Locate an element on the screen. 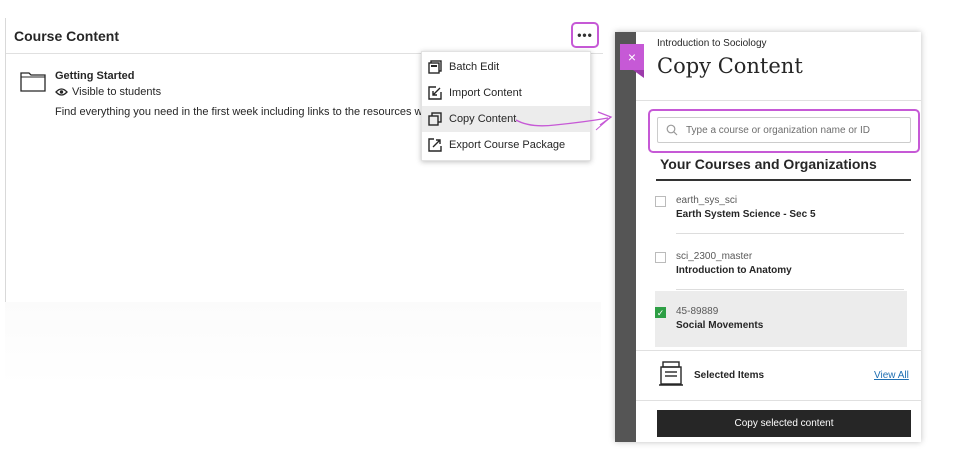 This screenshot has height=467, width=964. search-input is located at coordinates (796, 130).